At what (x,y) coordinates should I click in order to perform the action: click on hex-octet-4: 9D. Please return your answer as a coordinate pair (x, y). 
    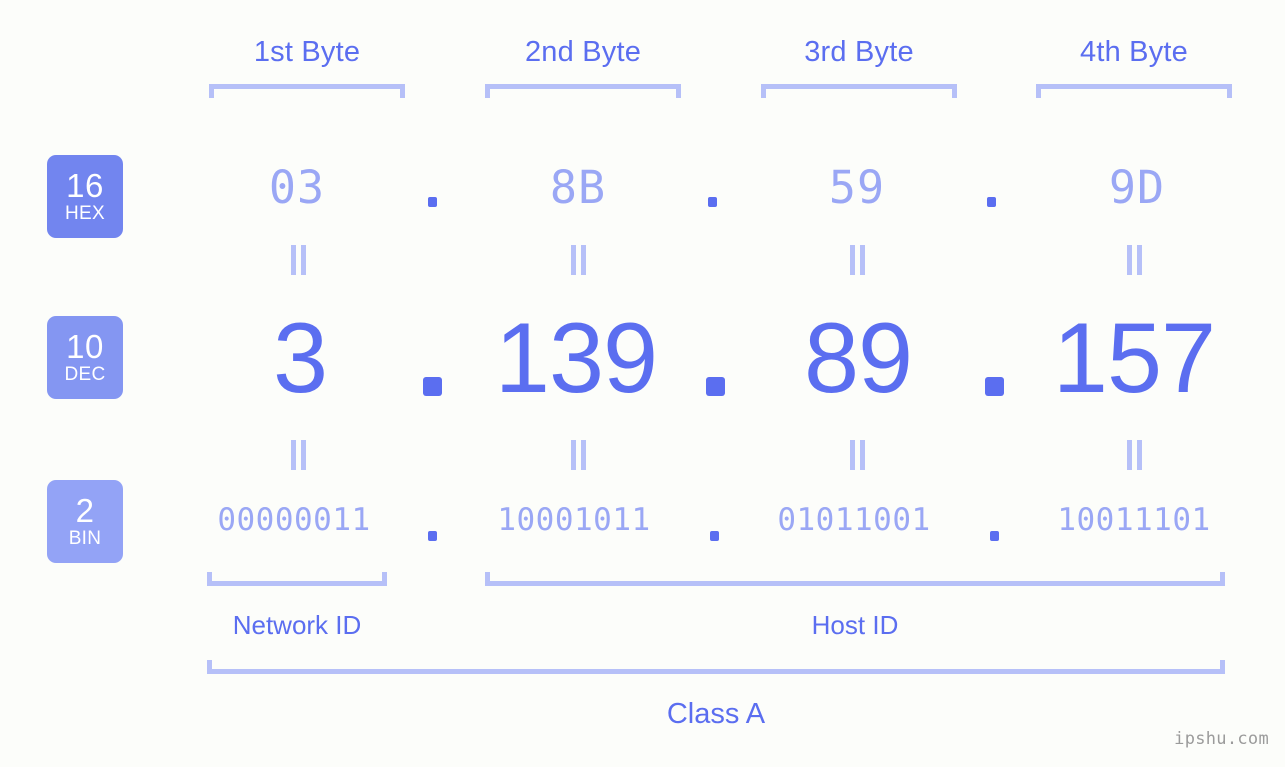
    Looking at the image, I should click on (1137, 187).